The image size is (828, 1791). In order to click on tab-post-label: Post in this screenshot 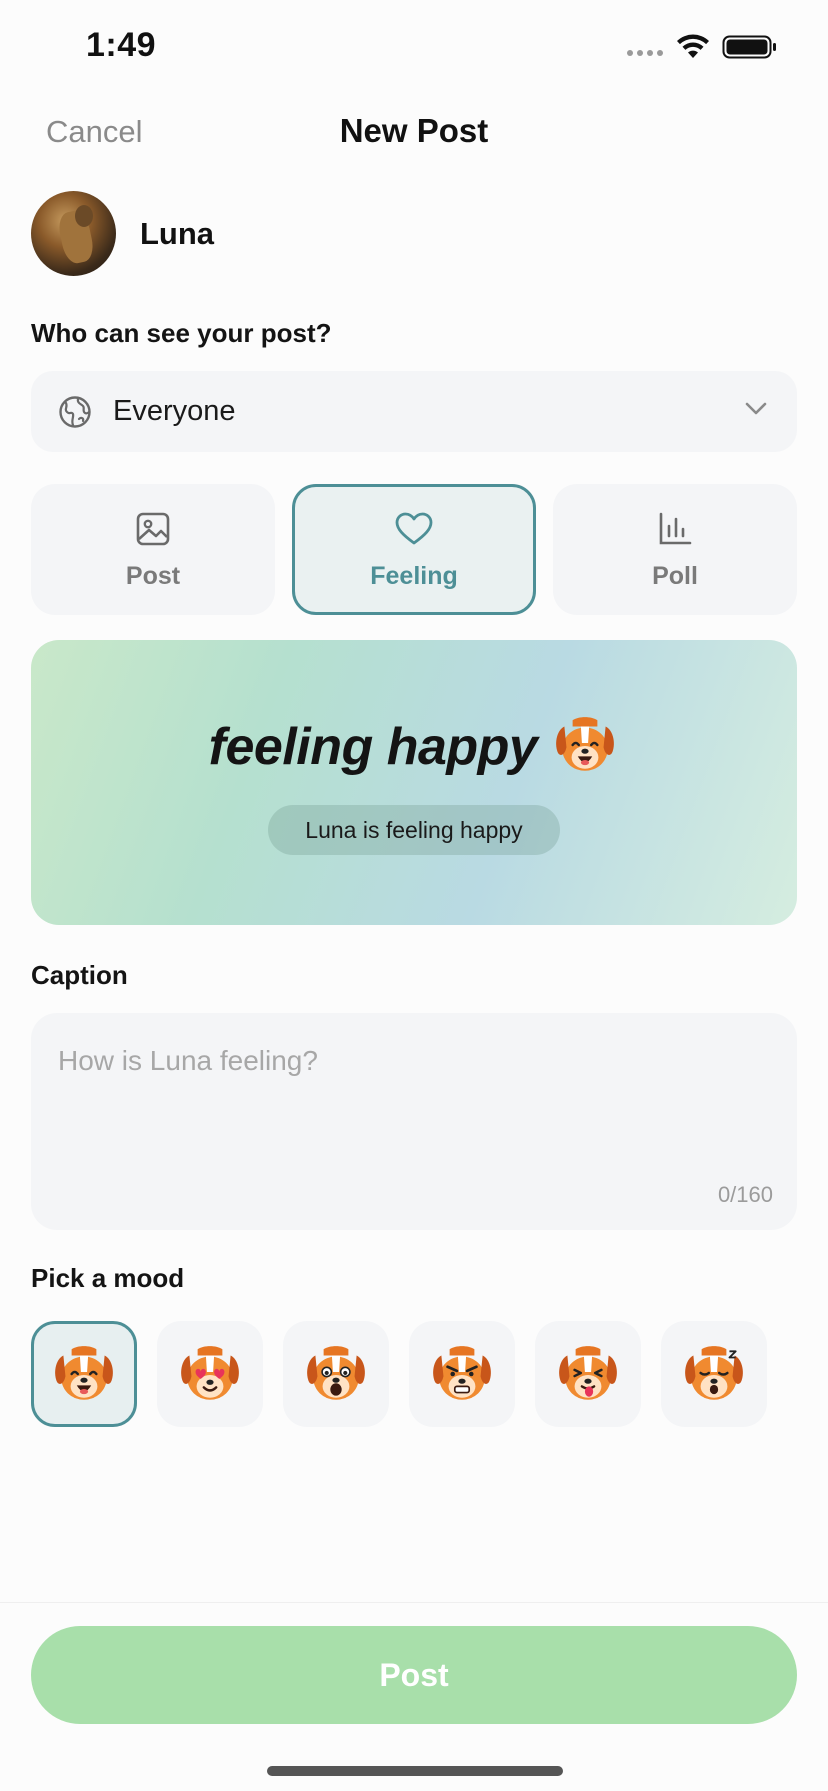, I will do `click(153, 576)`.